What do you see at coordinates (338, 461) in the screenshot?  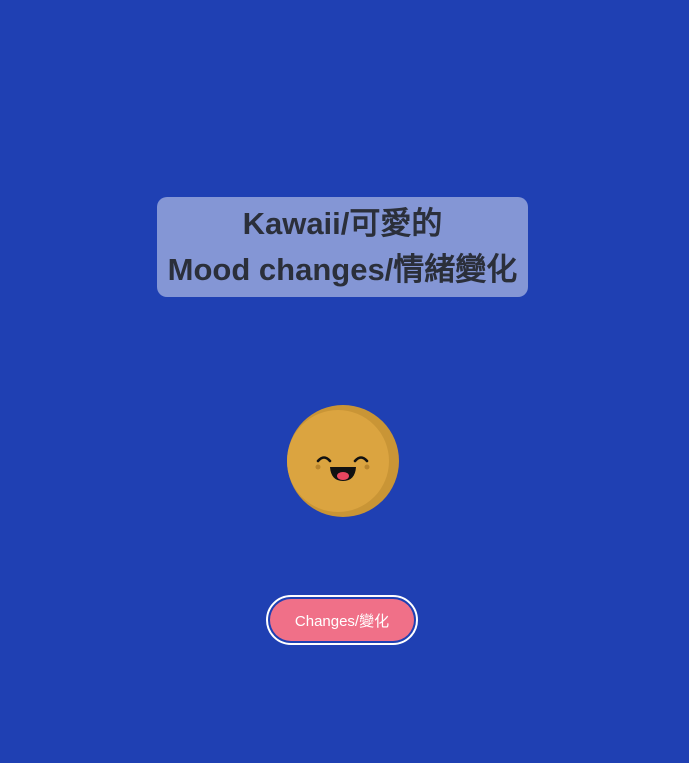 I see `face-base` at bounding box center [338, 461].